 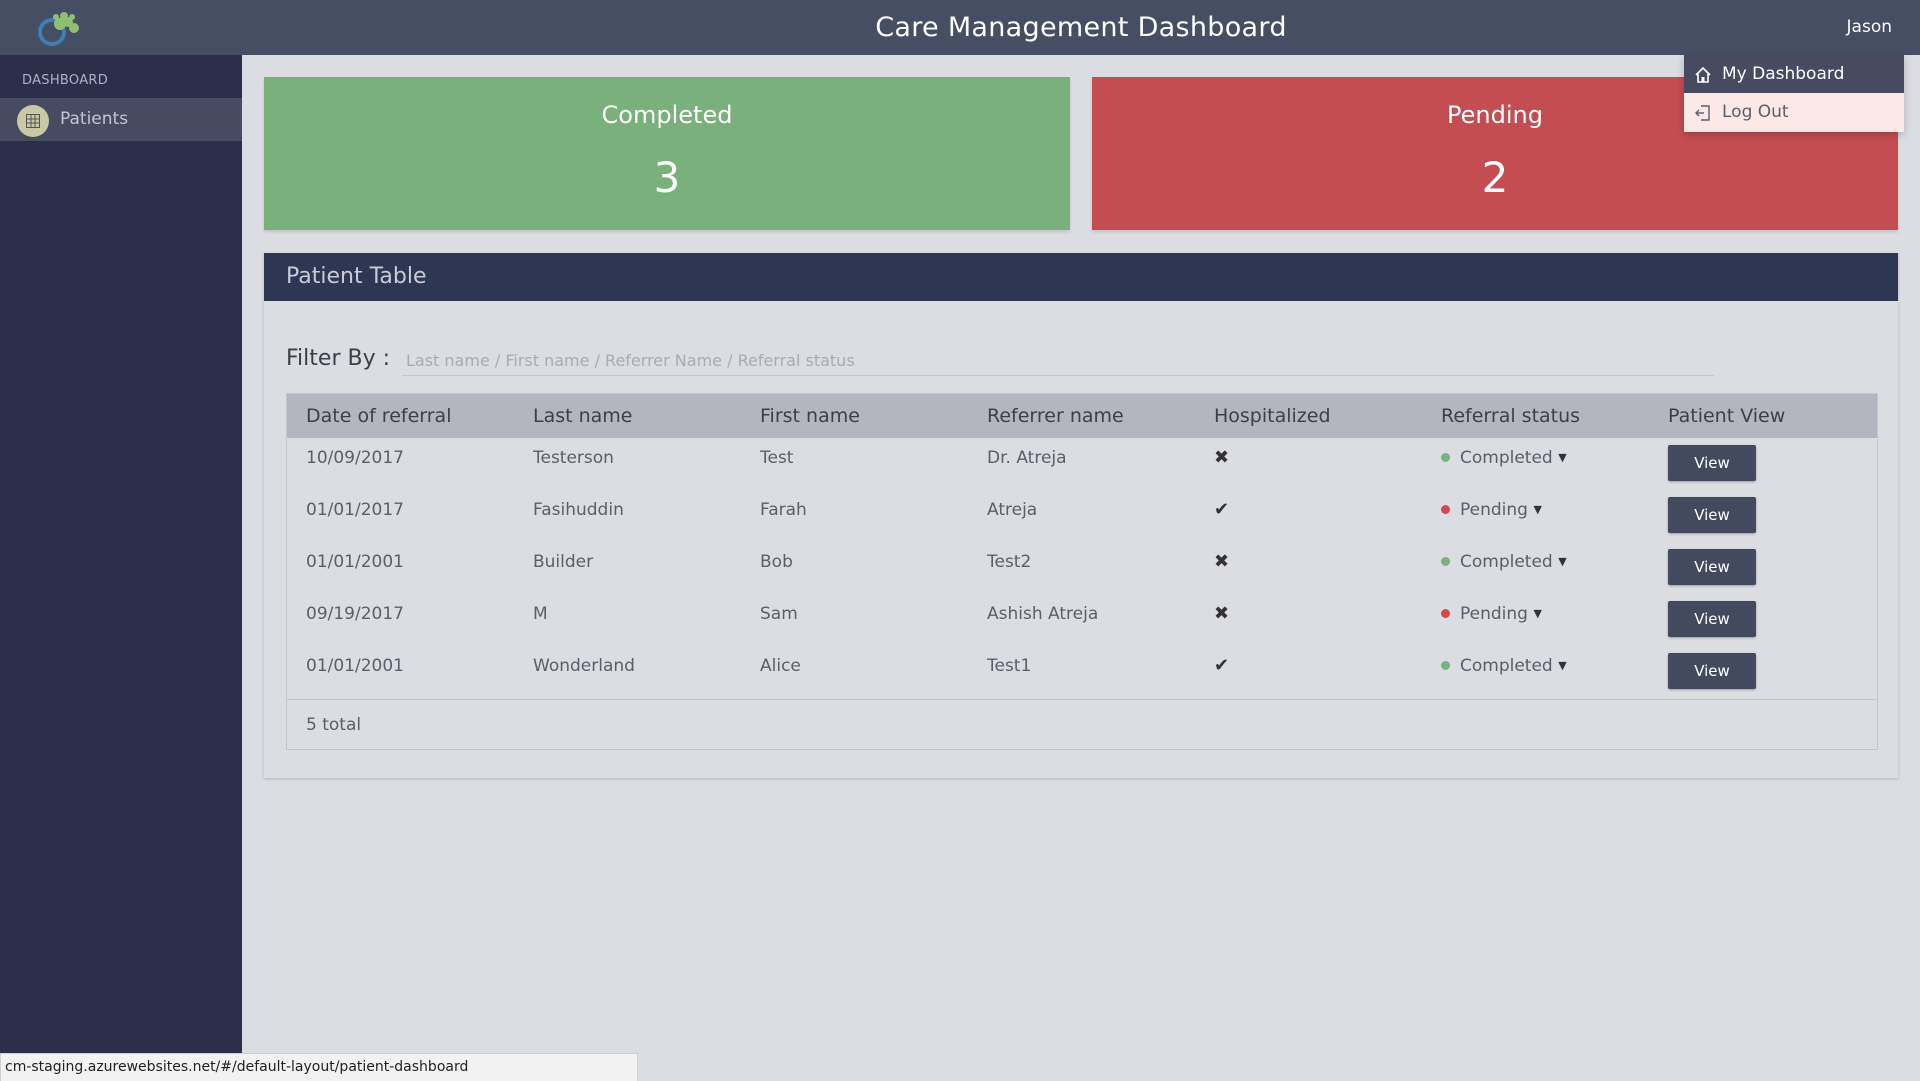 I want to click on sidebar-item-label: Patients, so click(x=94, y=119).